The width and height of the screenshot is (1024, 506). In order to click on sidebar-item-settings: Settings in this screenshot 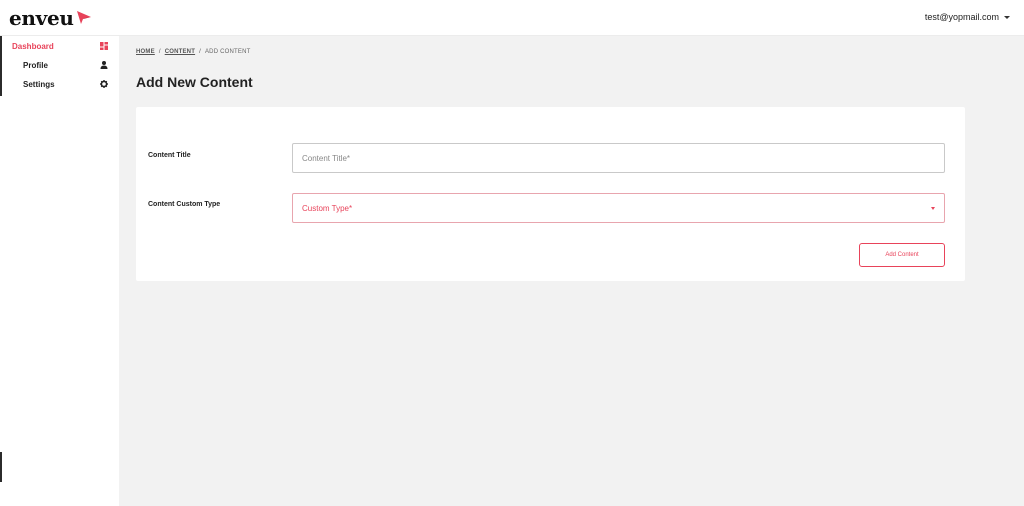, I will do `click(59, 84)`.